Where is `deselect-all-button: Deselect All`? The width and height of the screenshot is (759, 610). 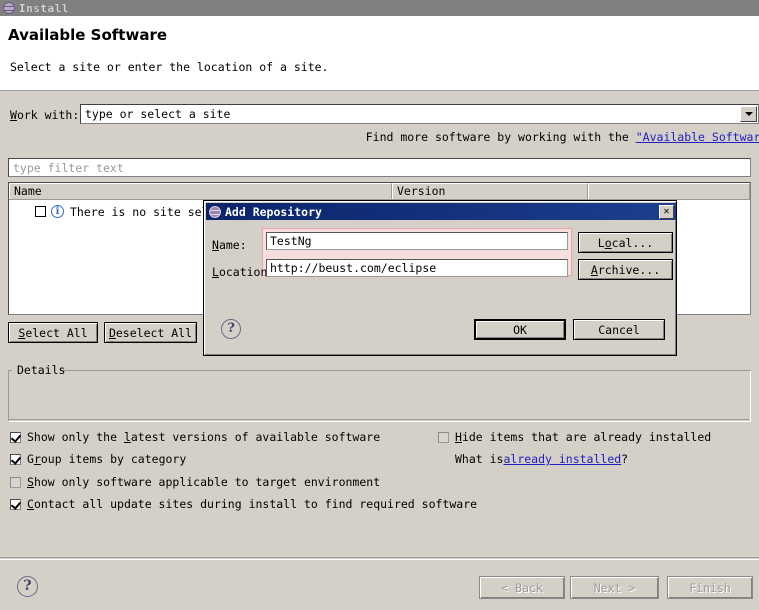
deselect-all-button: Deselect All is located at coordinates (150, 332).